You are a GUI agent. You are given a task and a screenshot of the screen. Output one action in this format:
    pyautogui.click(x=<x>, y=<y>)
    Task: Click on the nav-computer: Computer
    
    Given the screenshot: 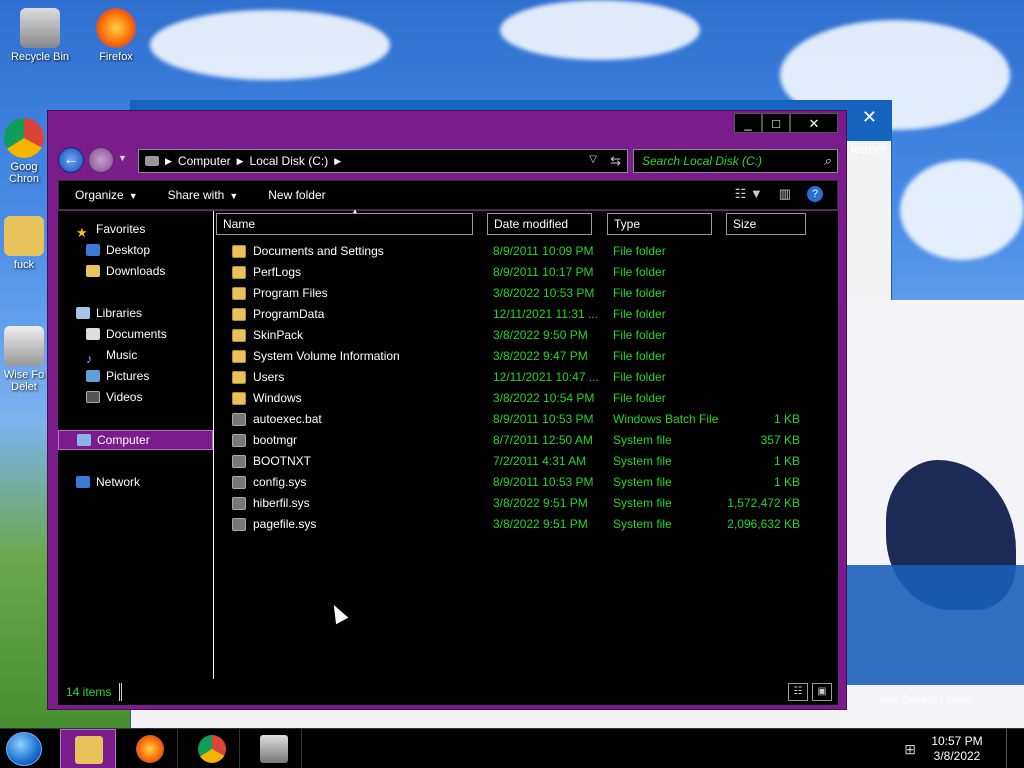 What is the action you would take?
    pyautogui.click(x=135, y=440)
    